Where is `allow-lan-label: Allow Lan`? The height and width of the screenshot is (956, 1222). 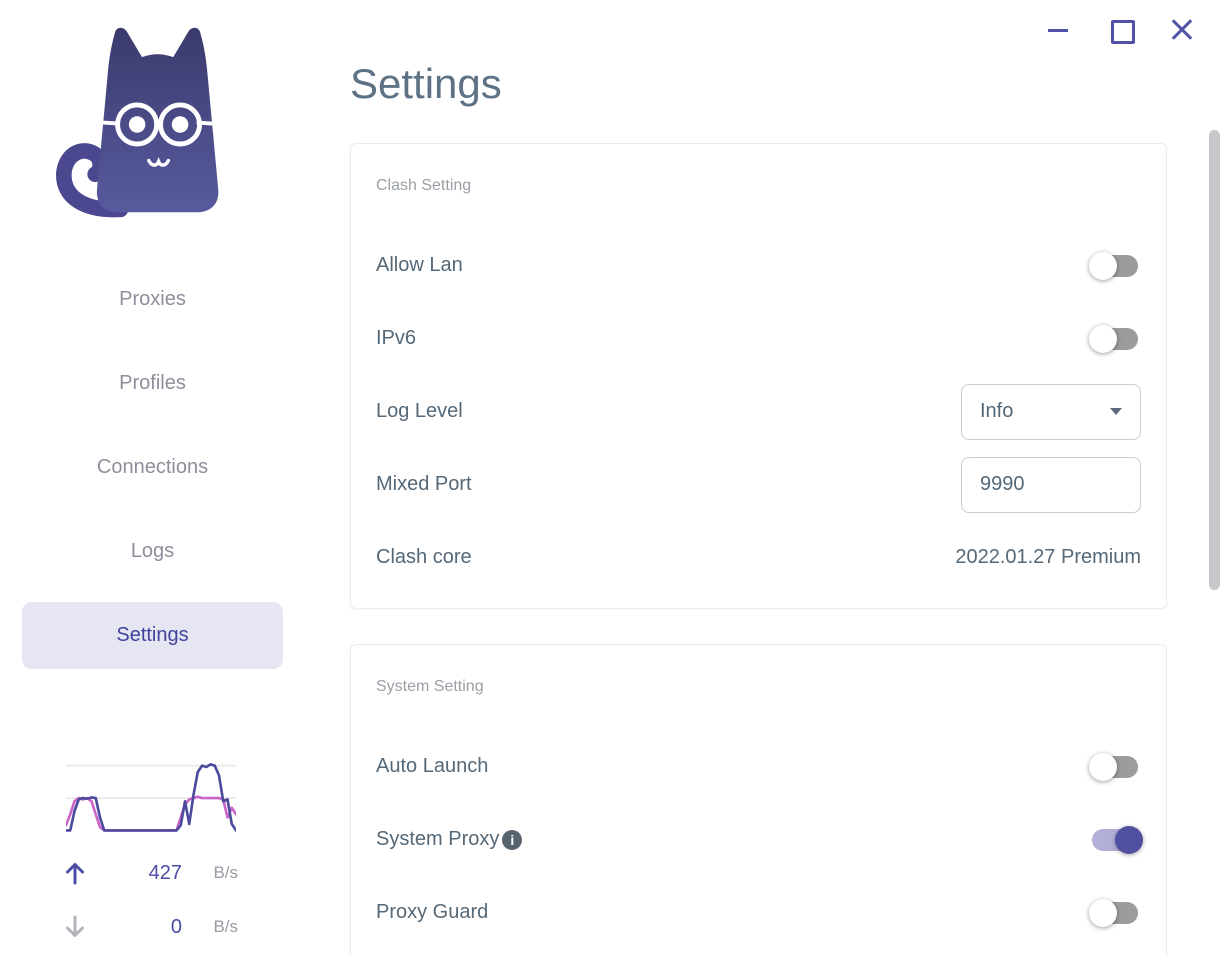 allow-lan-label: Allow Lan is located at coordinates (419, 265).